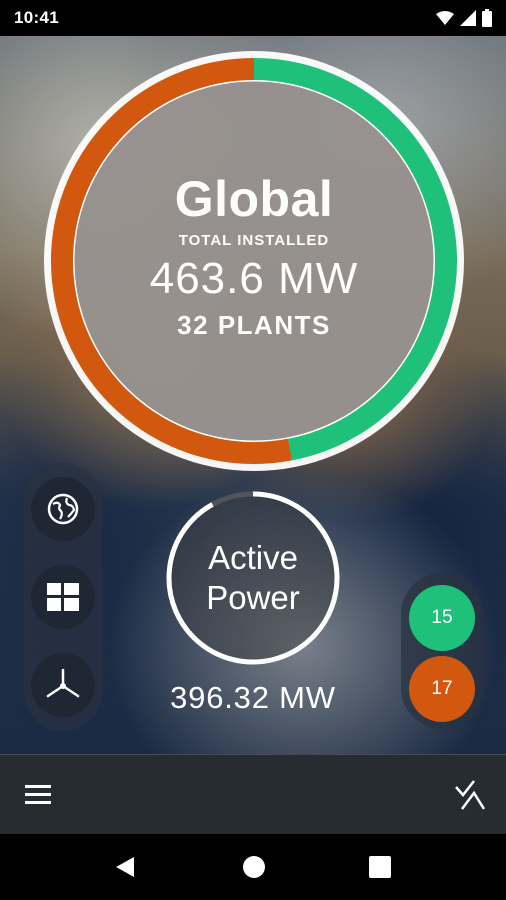  What do you see at coordinates (487, 18) in the screenshot?
I see `battery-icon` at bounding box center [487, 18].